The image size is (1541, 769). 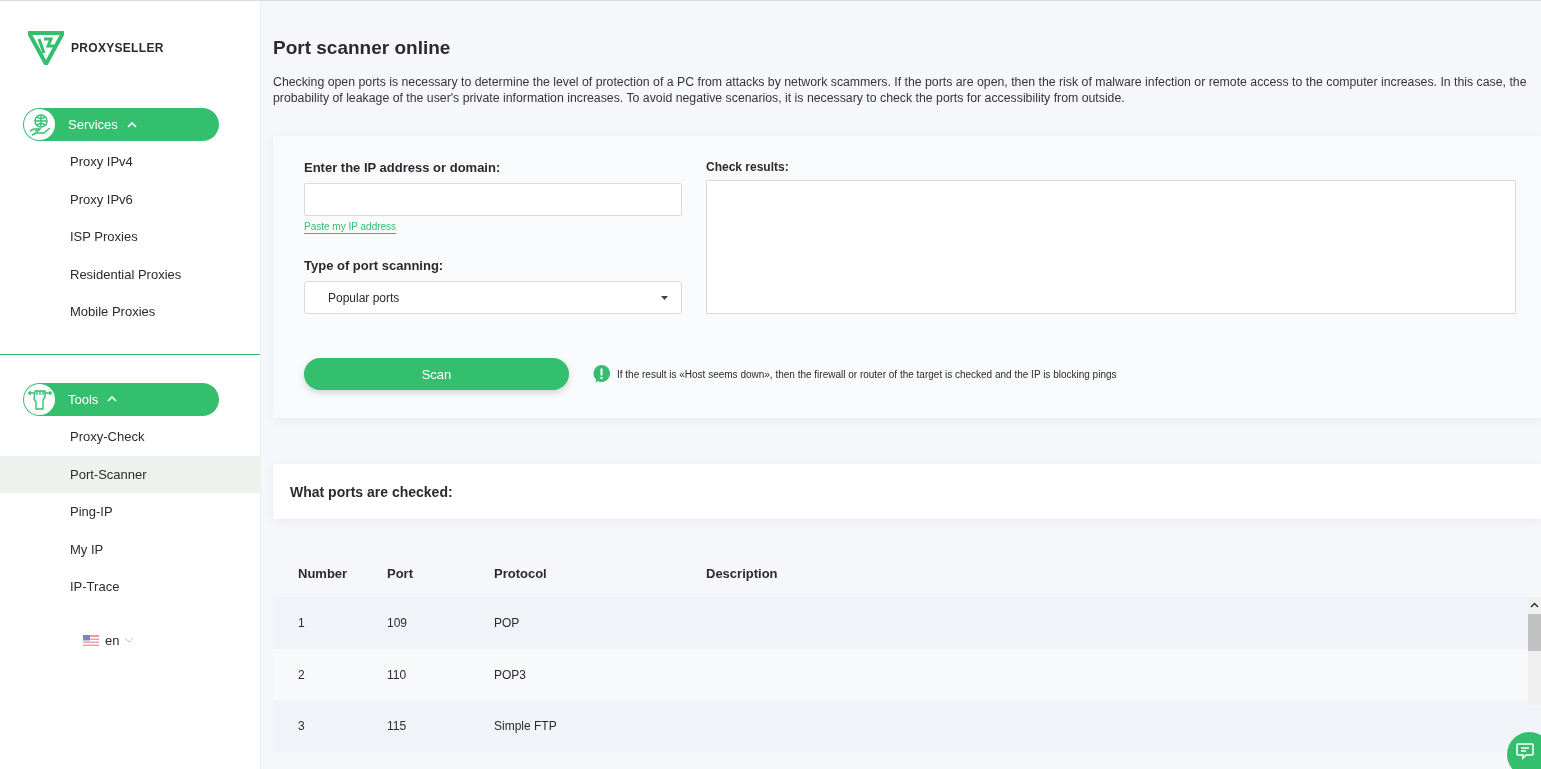 I want to click on scan-type-dropdown: Popular ports, so click(x=493, y=297).